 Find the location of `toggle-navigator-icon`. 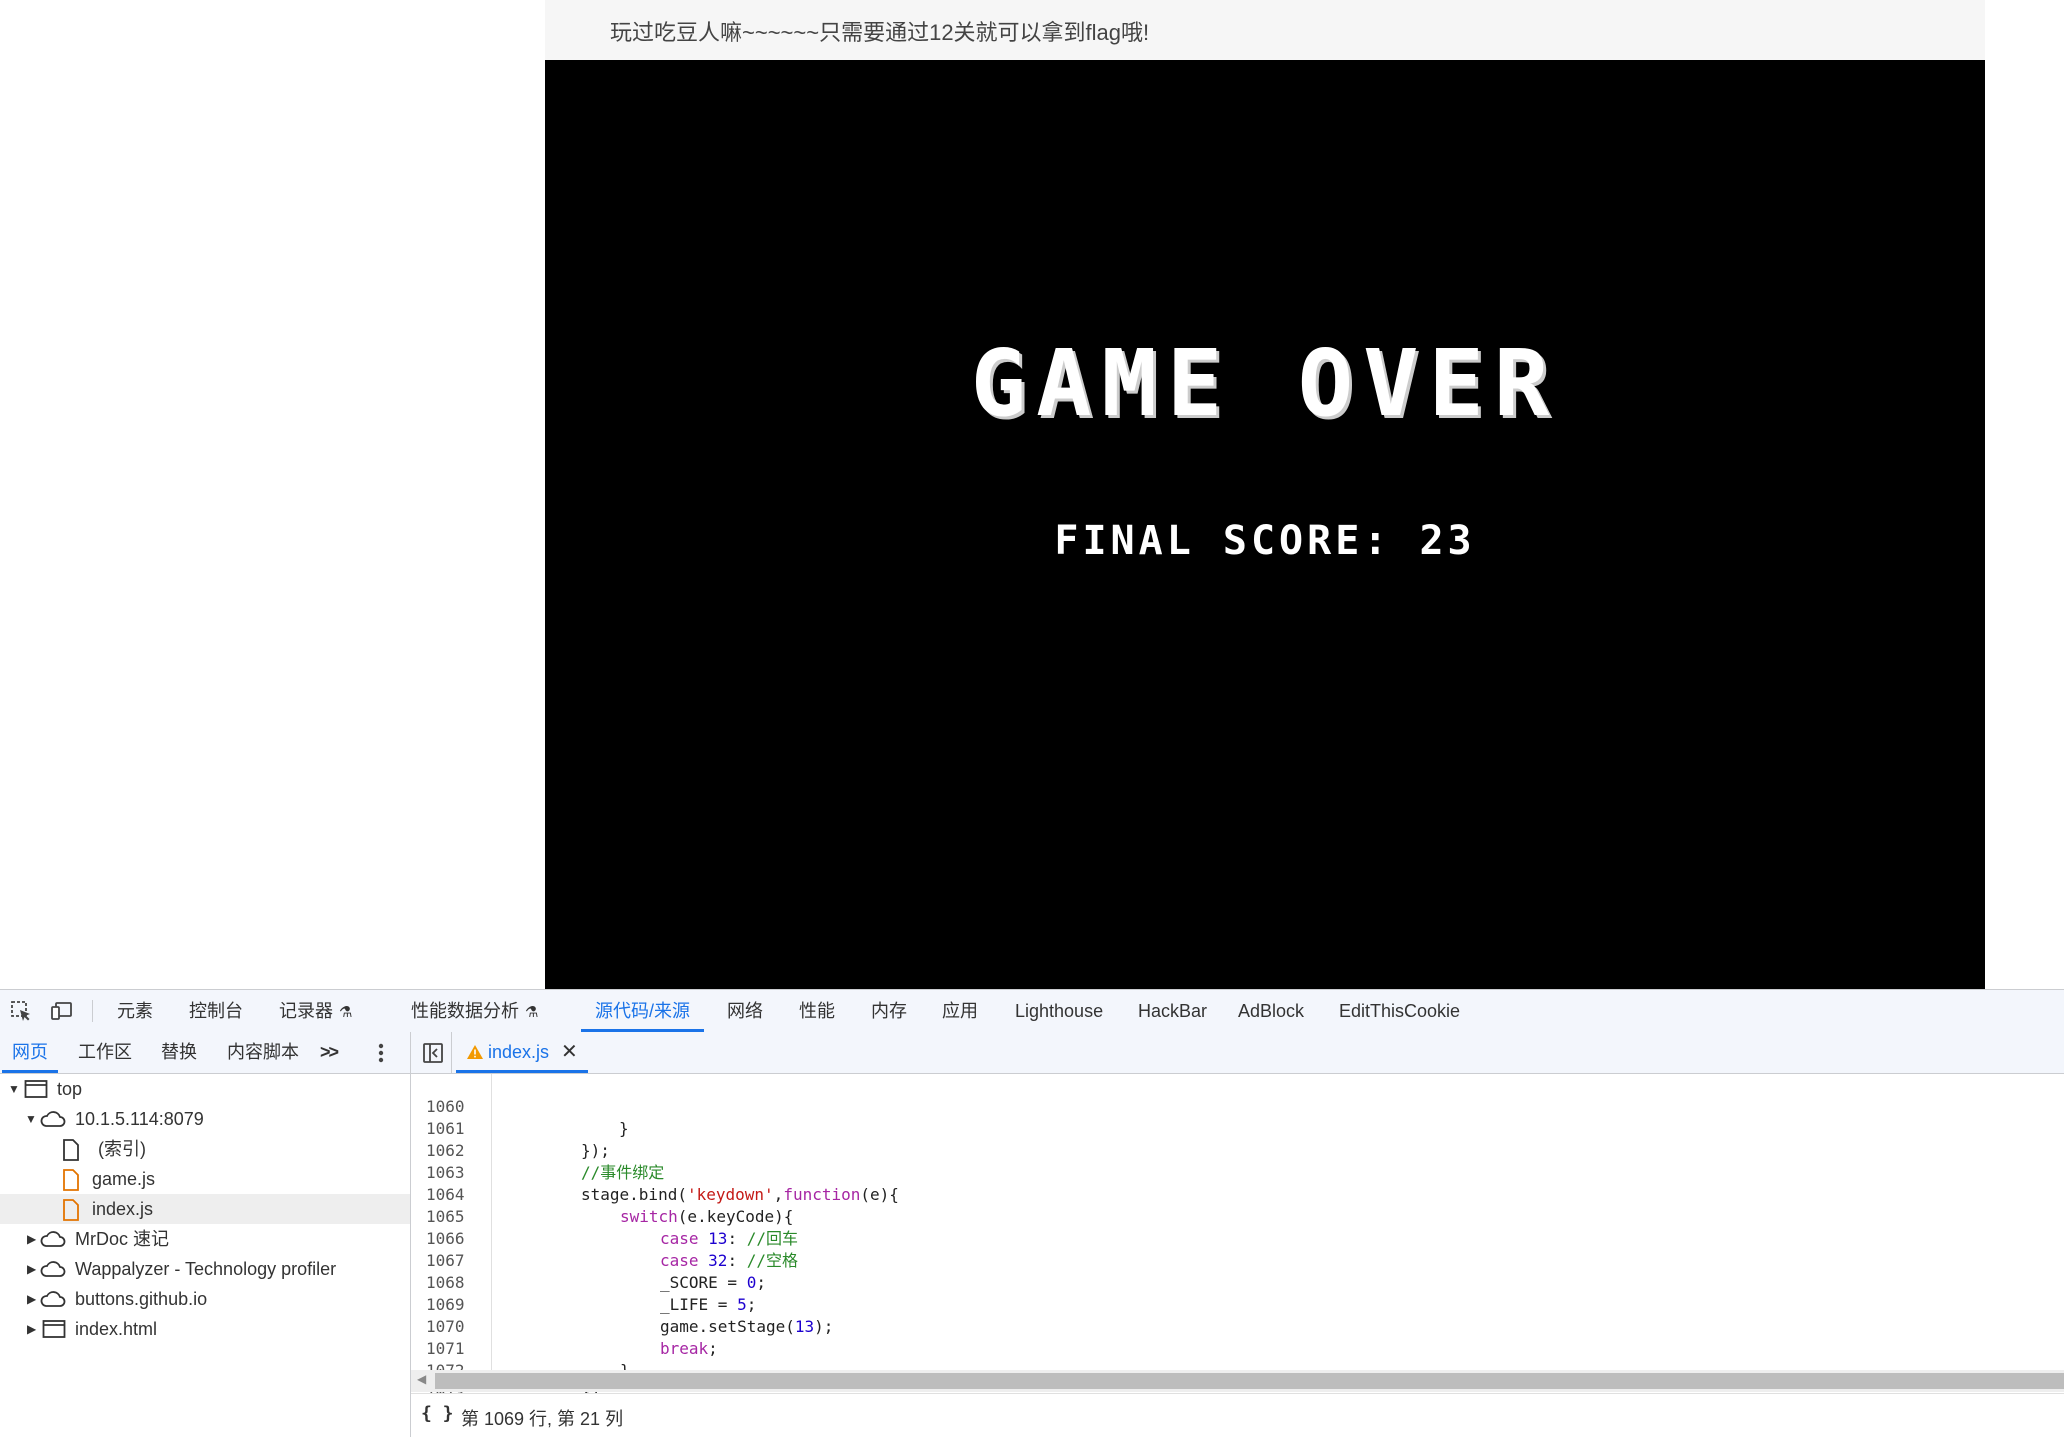

toggle-navigator-icon is located at coordinates (433, 1052).